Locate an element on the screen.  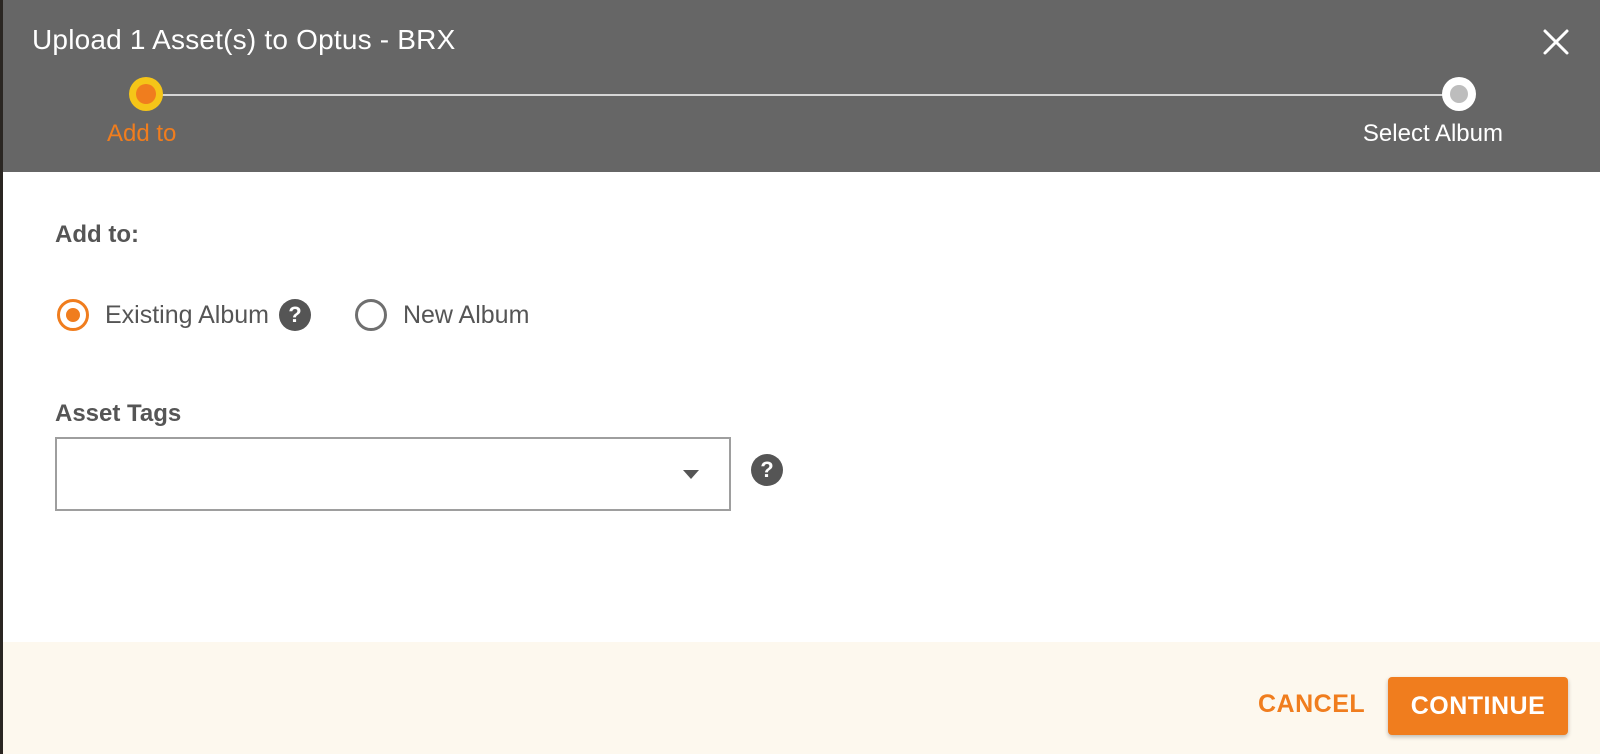
asset-tags-label: Asset Tags is located at coordinates (118, 413).